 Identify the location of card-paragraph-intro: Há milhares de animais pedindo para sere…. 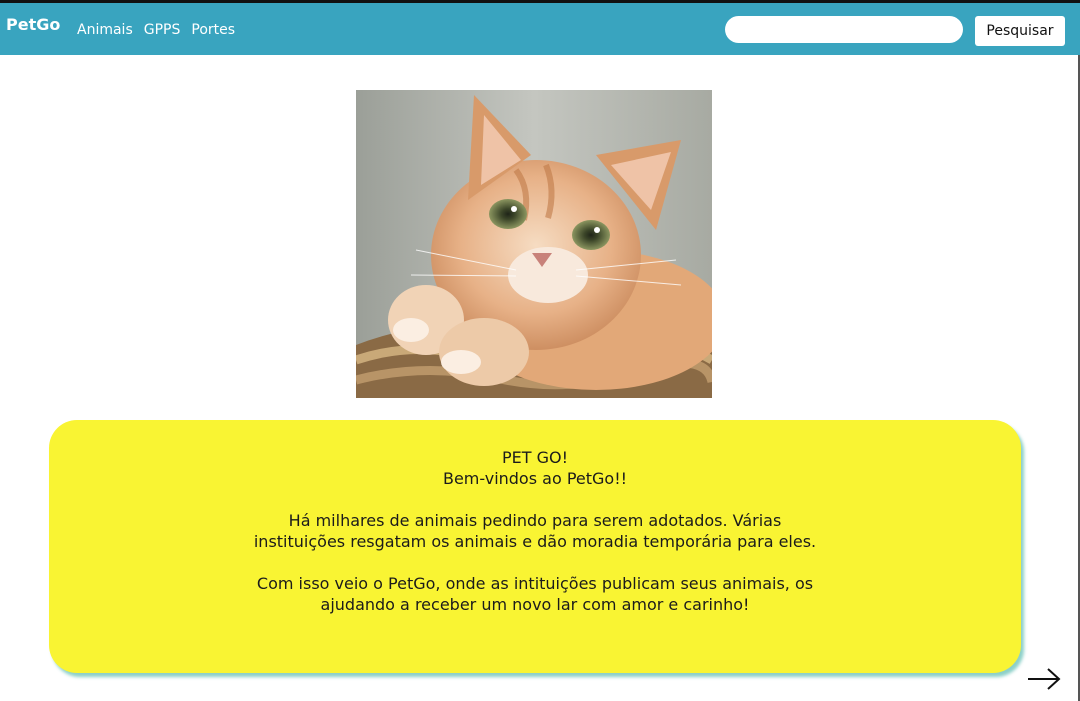
(535, 531).